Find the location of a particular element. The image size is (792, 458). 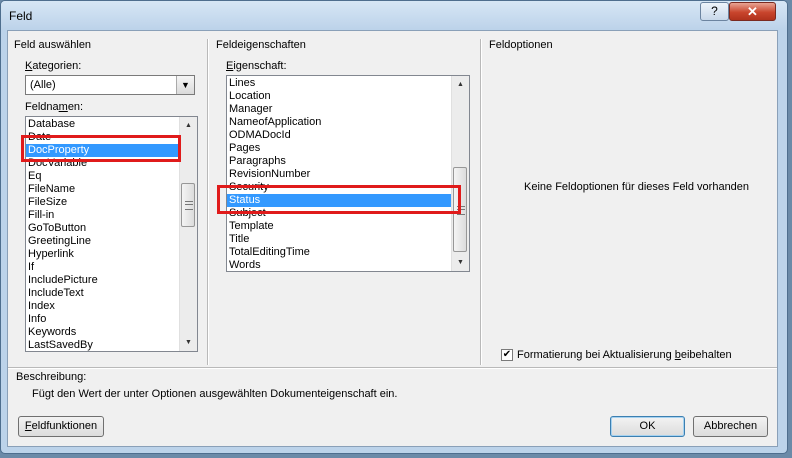

list-item: Location is located at coordinates (339, 96).